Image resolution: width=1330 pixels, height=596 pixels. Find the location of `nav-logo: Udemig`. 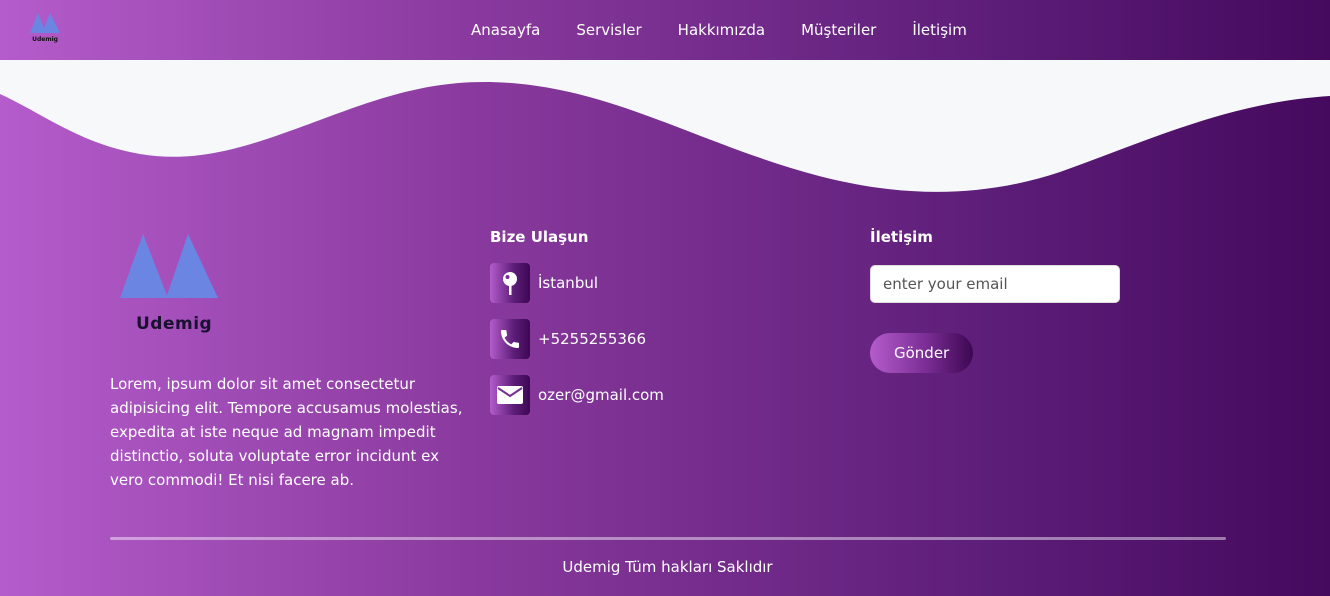

nav-logo: Udemig is located at coordinates (46, 28).